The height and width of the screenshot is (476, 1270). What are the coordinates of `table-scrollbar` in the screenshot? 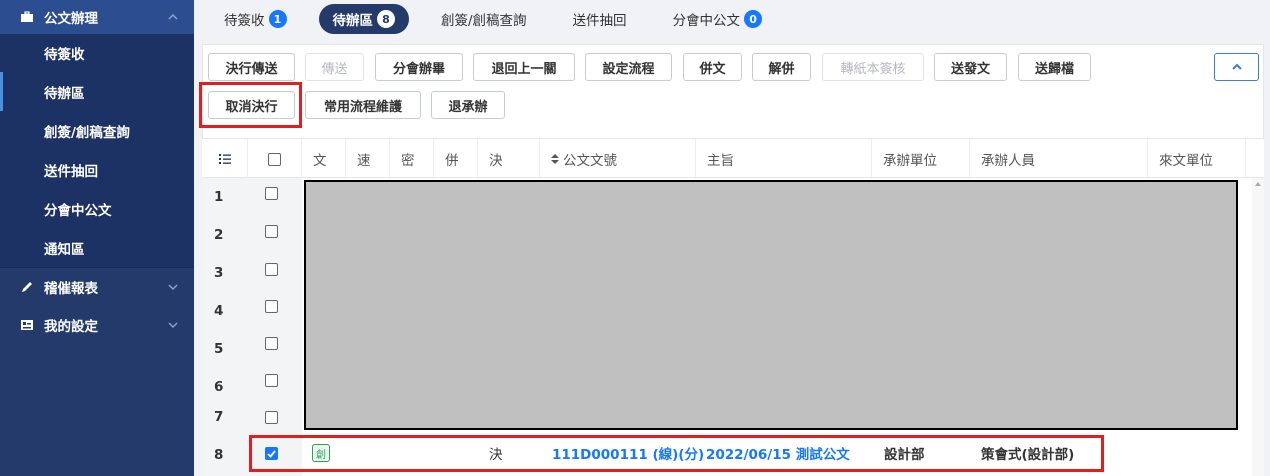 It's located at (1258, 327).